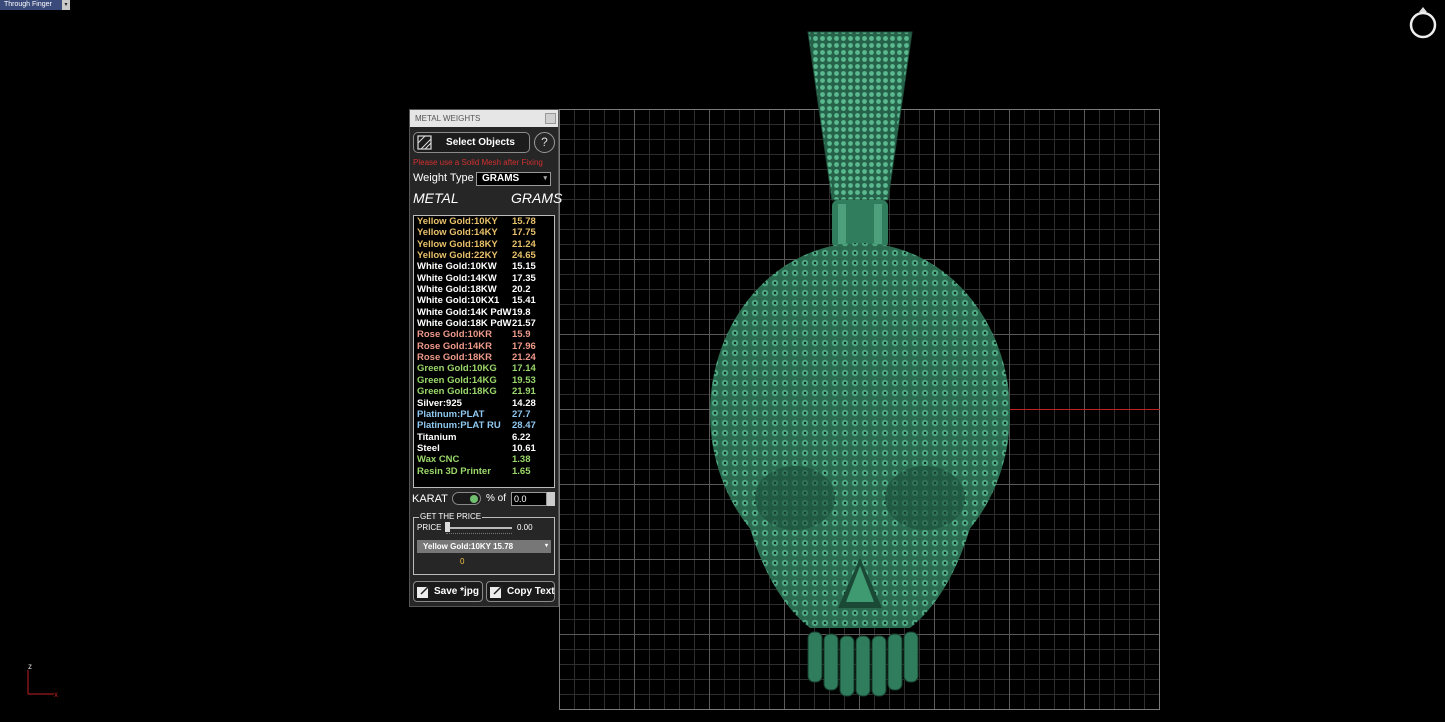  What do you see at coordinates (42, 680) in the screenshot?
I see `axes-indicator: z x` at bounding box center [42, 680].